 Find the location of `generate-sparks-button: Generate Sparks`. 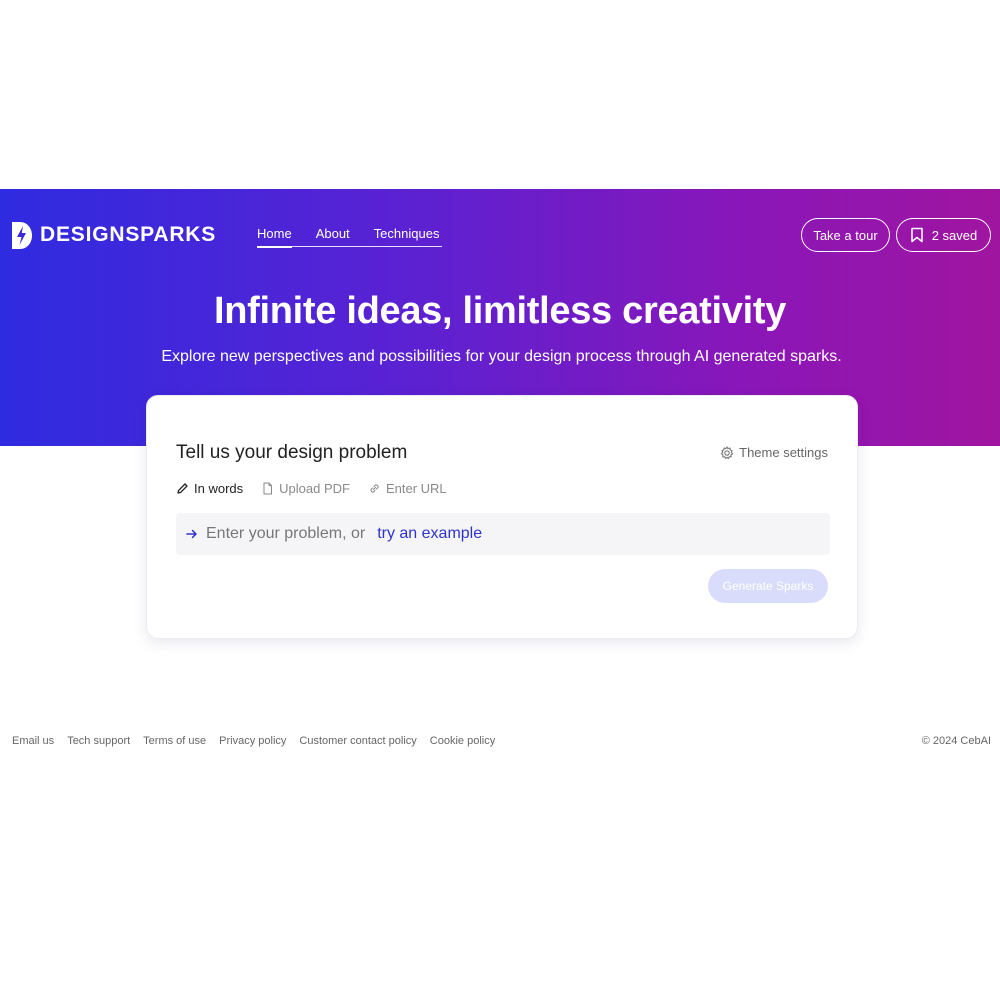

generate-sparks-button: Generate Sparks is located at coordinates (768, 586).